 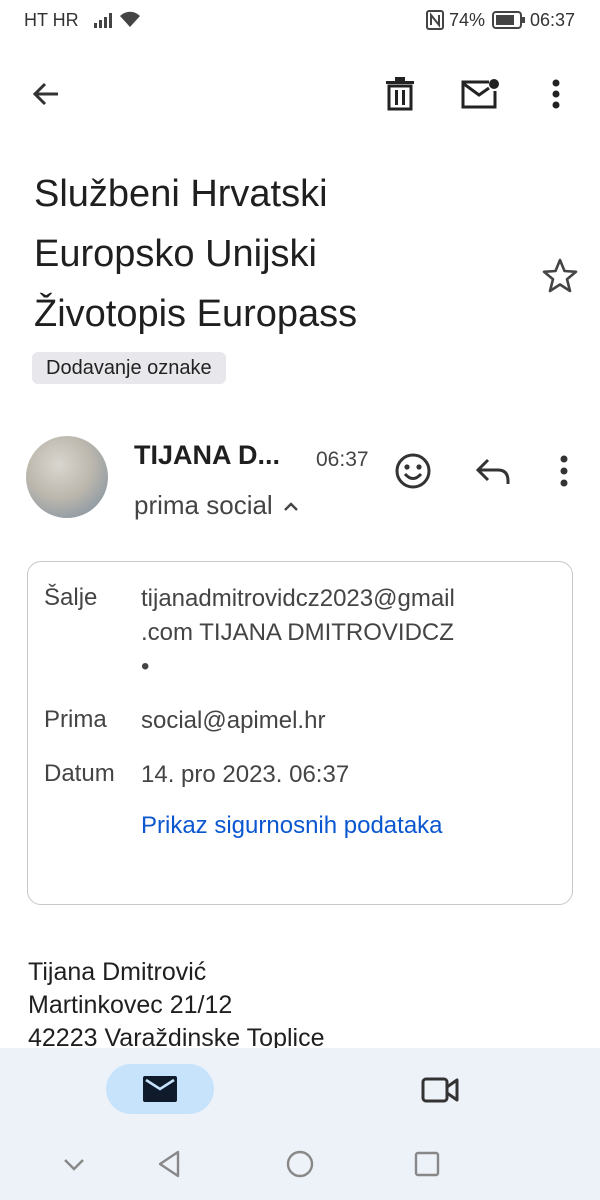 I want to click on delete-button, so click(x=400, y=94).